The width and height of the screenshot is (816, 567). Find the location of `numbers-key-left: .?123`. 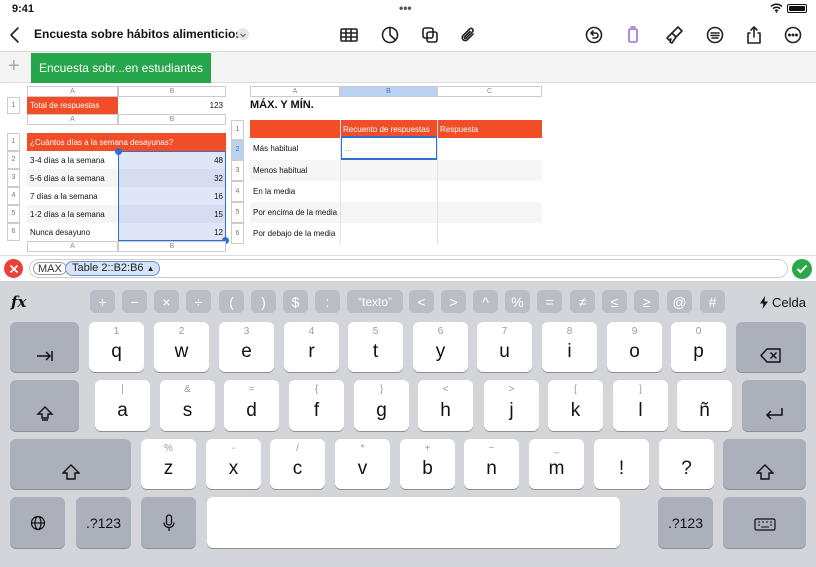

numbers-key-left: .?123 is located at coordinates (103, 522).